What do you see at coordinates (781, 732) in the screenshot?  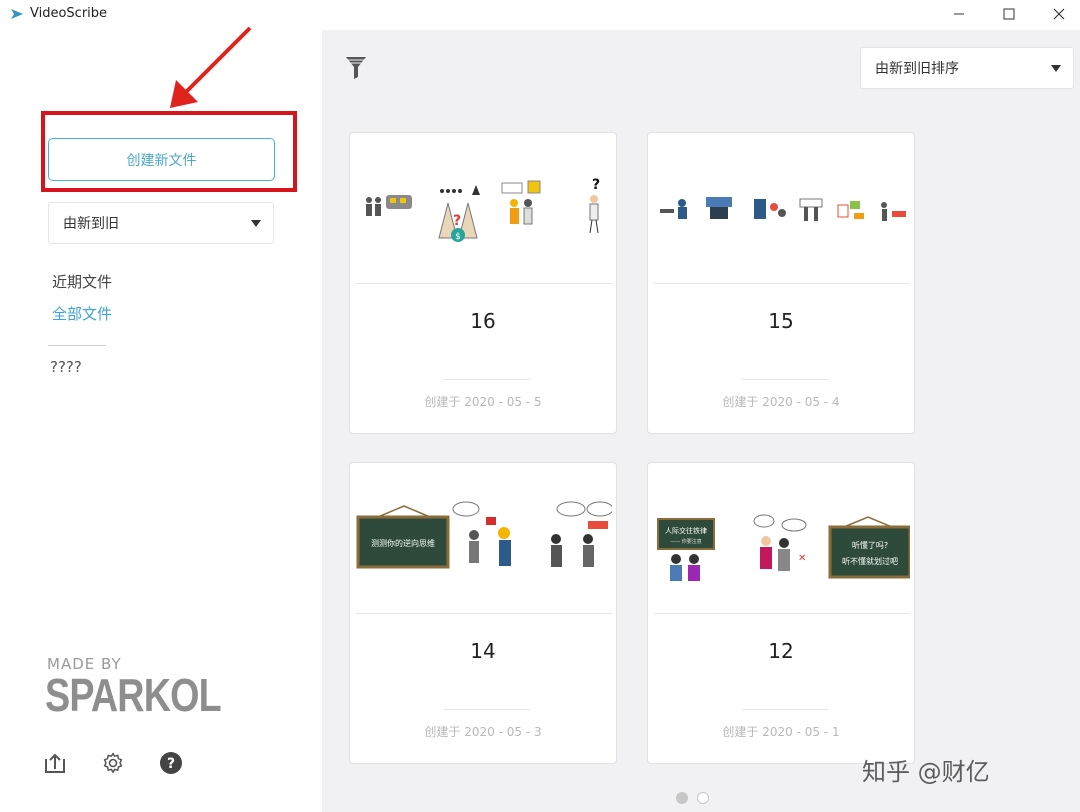 I see `project-date: 创建于 2020 - 05 - 1` at bounding box center [781, 732].